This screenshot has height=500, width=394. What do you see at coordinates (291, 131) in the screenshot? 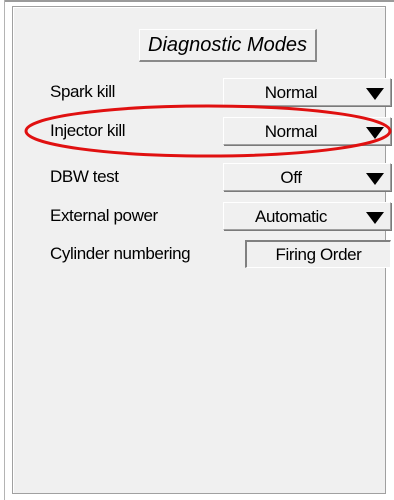
I see `injector-kill-value: Normal` at bounding box center [291, 131].